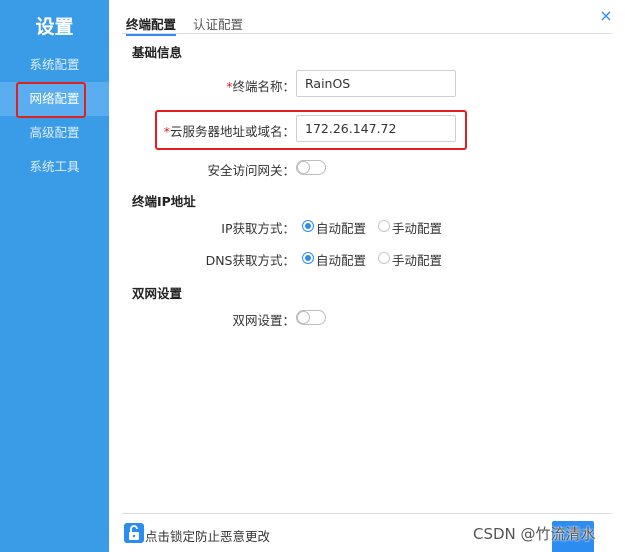  What do you see at coordinates (250, 260) in the screenshot?
I see `dns-mode-label: DNS获取方式：` at bounding box center [250, 260].